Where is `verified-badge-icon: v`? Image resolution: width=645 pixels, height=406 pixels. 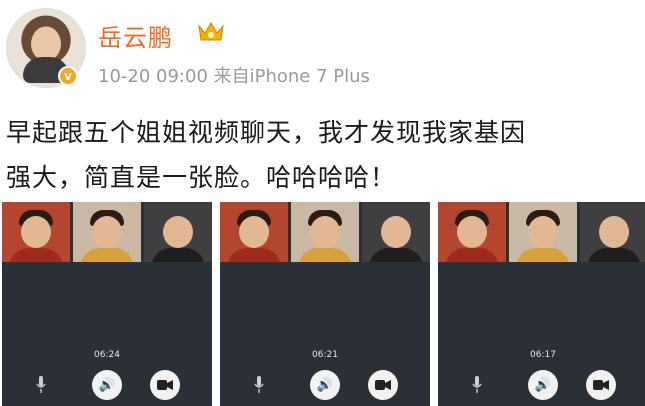
verified-badge-icon: v is located at coordinates (68, 76).